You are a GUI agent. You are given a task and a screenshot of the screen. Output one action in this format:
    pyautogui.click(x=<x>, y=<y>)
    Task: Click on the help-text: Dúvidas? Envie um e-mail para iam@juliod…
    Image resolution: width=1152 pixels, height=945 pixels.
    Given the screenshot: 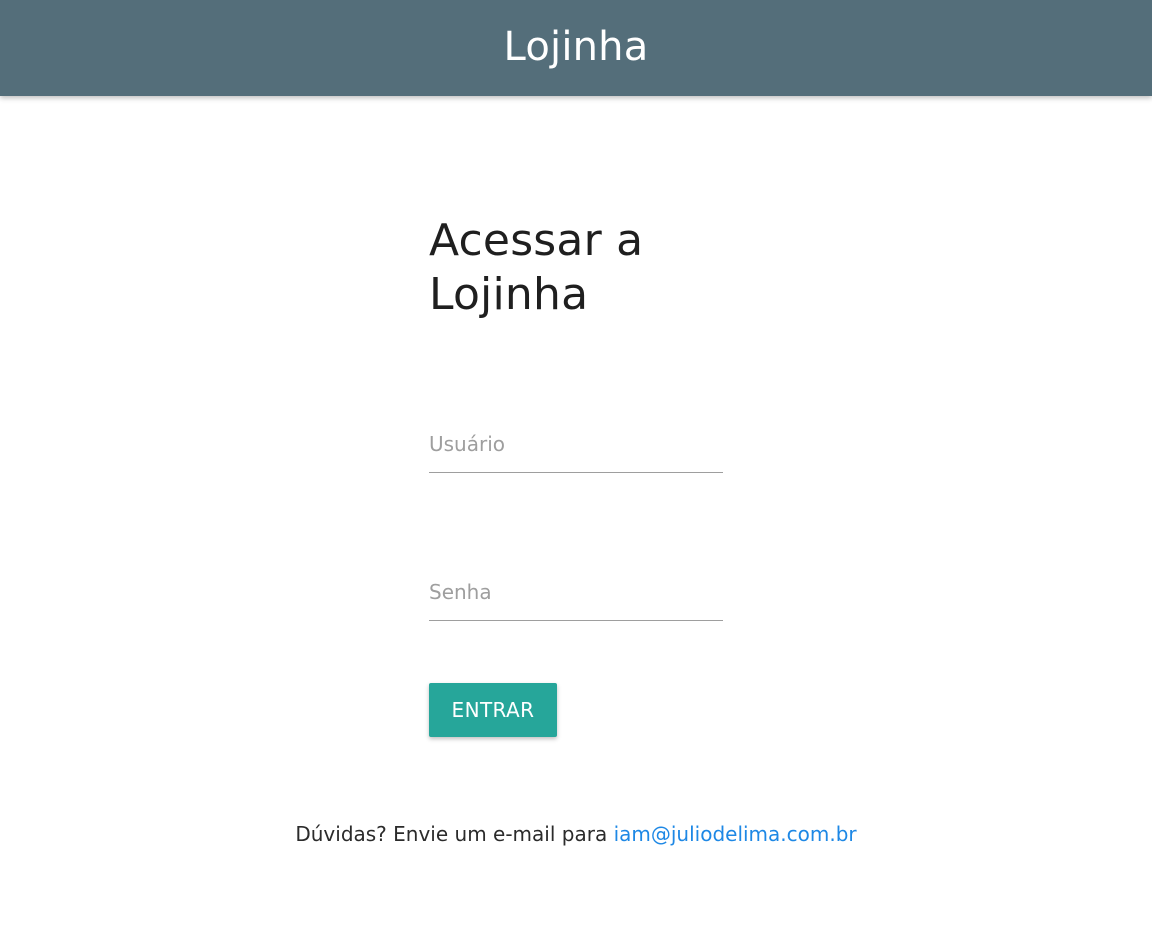 What is the action you would take?
    pyautogui.click(x=576, y=834)
    